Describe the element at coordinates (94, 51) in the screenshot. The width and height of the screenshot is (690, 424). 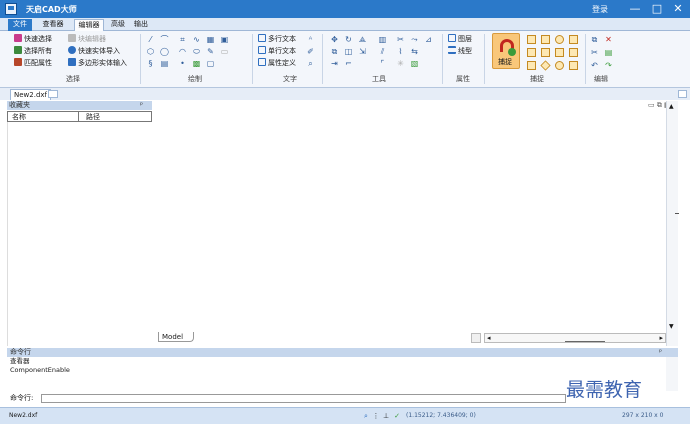
I see `quick-import-button: 快速实体导入` at that location.